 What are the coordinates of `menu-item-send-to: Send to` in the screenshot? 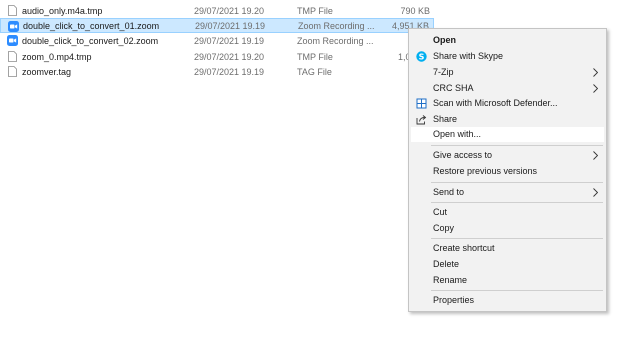 It's located at (507, 192).